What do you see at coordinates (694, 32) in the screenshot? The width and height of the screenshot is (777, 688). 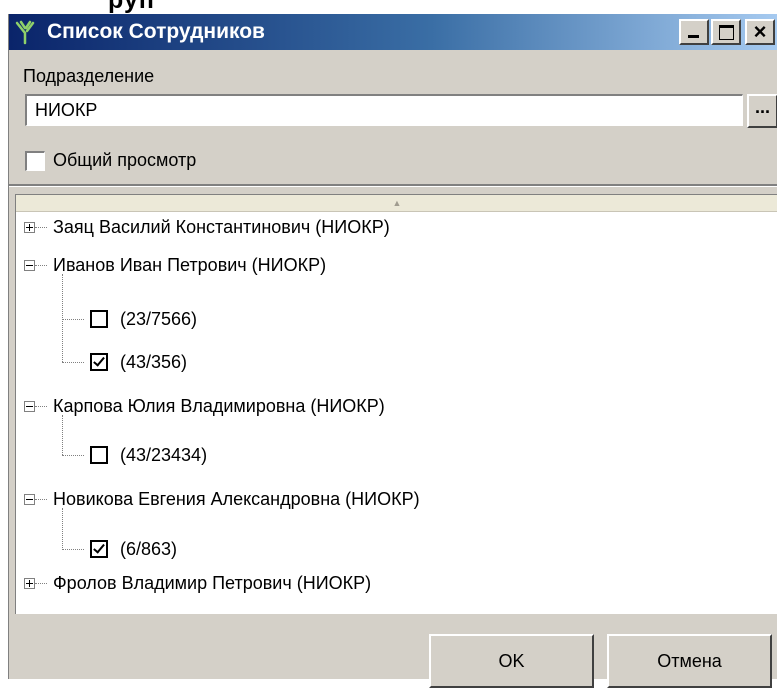 I see `minimize-button` at bounding box center [694, 32].